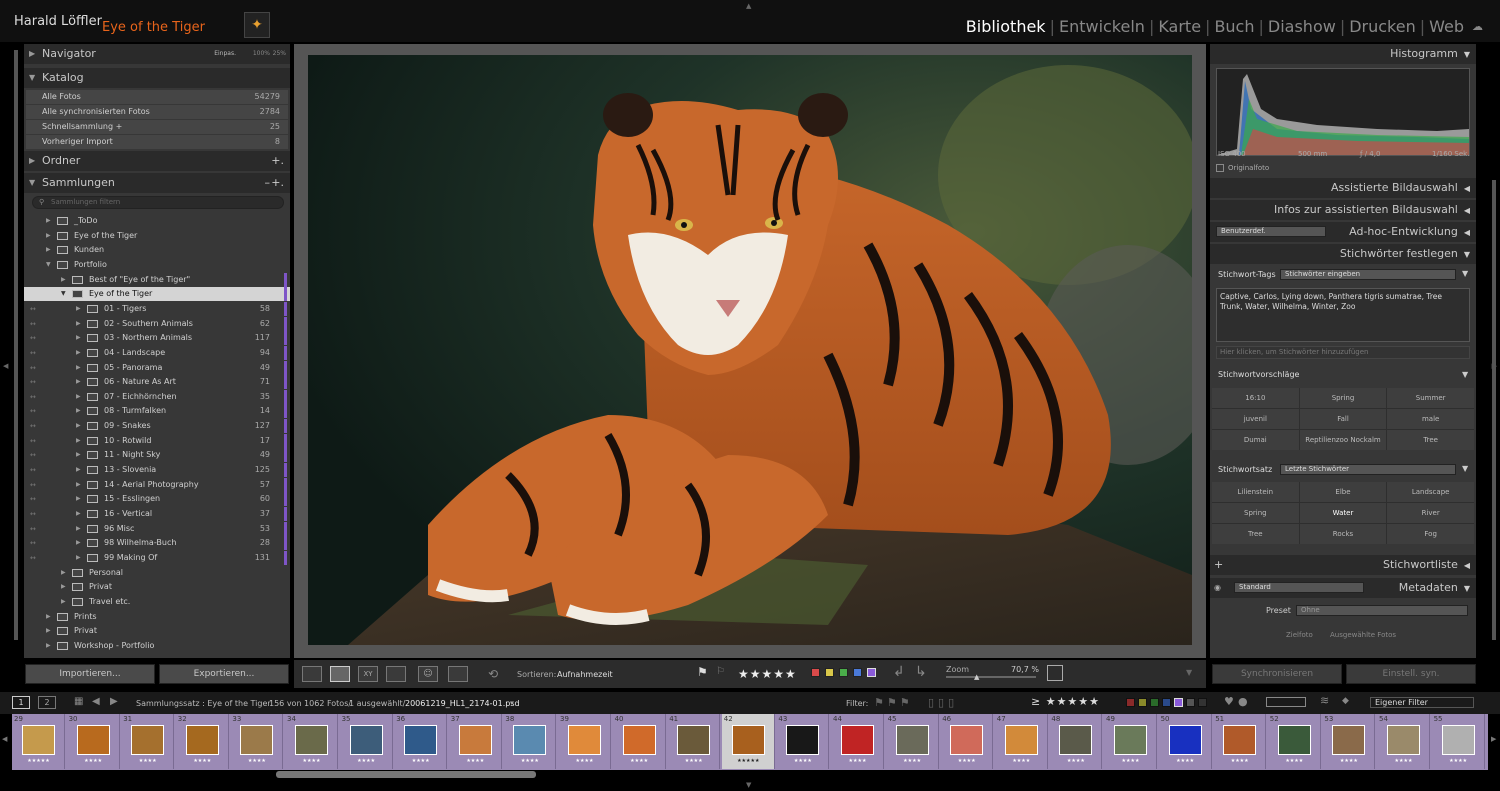 The image size is (1500, 791). Describe the element at coordinates (38, 741) in the screenshot. I see `filmstrip-thumbnail: 29 ★★★★★` at that location.